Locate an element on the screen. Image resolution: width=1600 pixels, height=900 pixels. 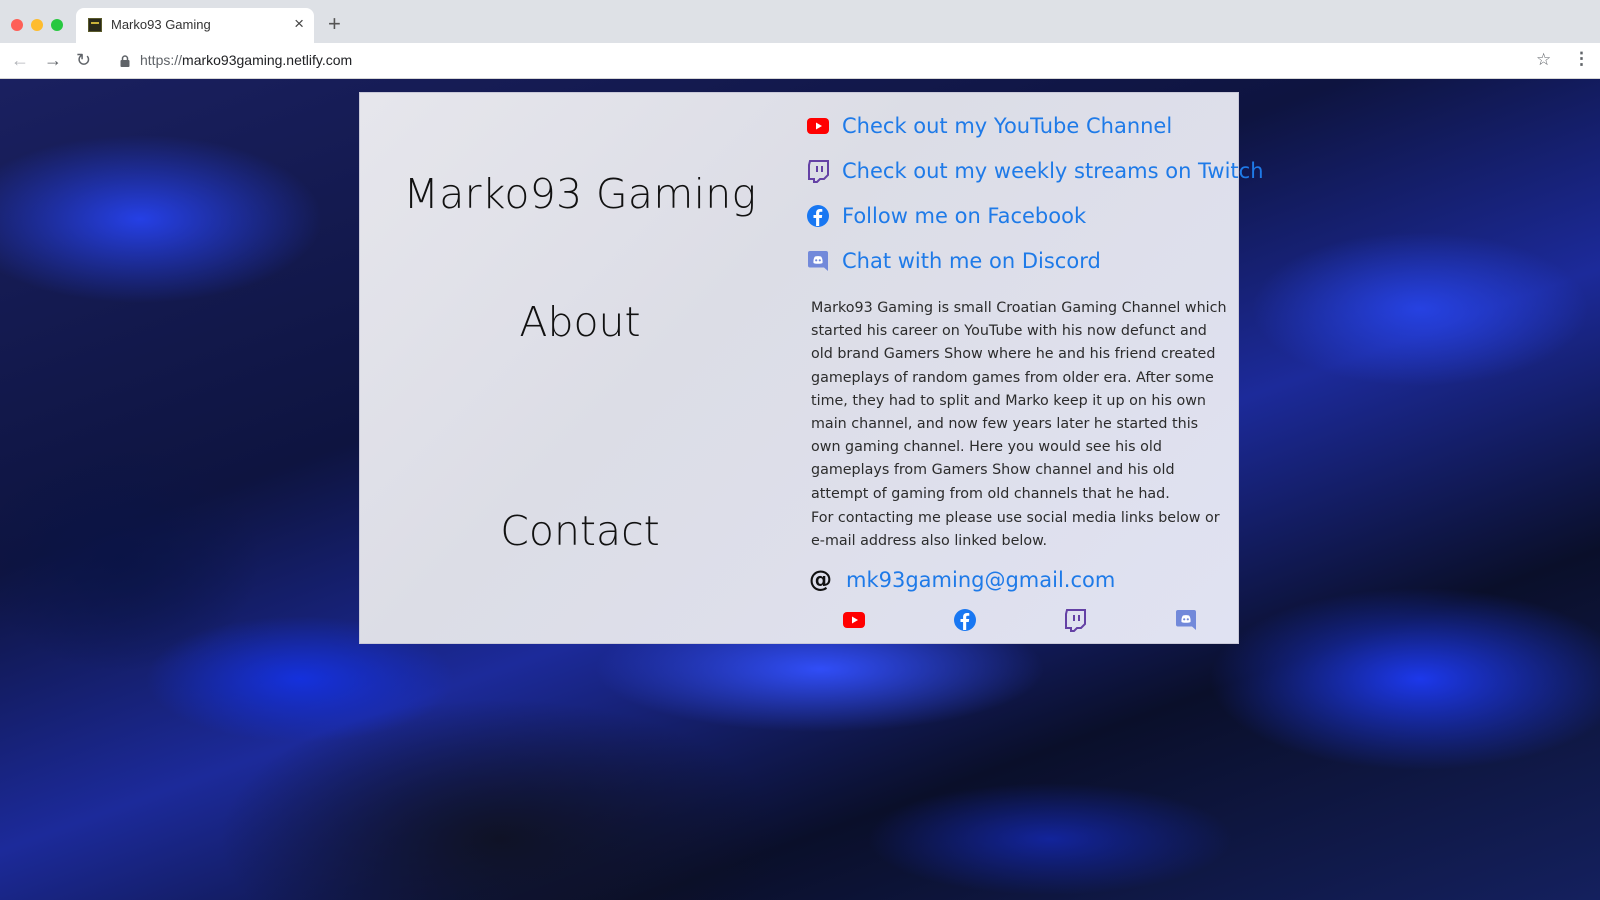
twitch-link-label: Check out my weekly streams on Twitch is located at coordinates (1053, 171).